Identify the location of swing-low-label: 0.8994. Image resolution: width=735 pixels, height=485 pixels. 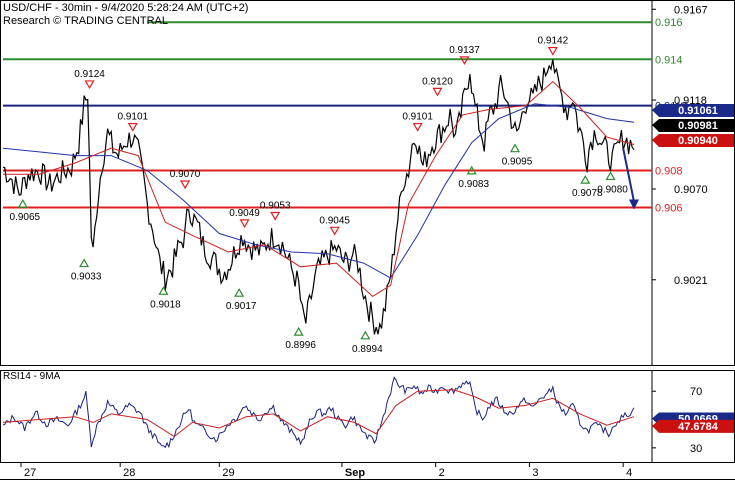
(367, 349).